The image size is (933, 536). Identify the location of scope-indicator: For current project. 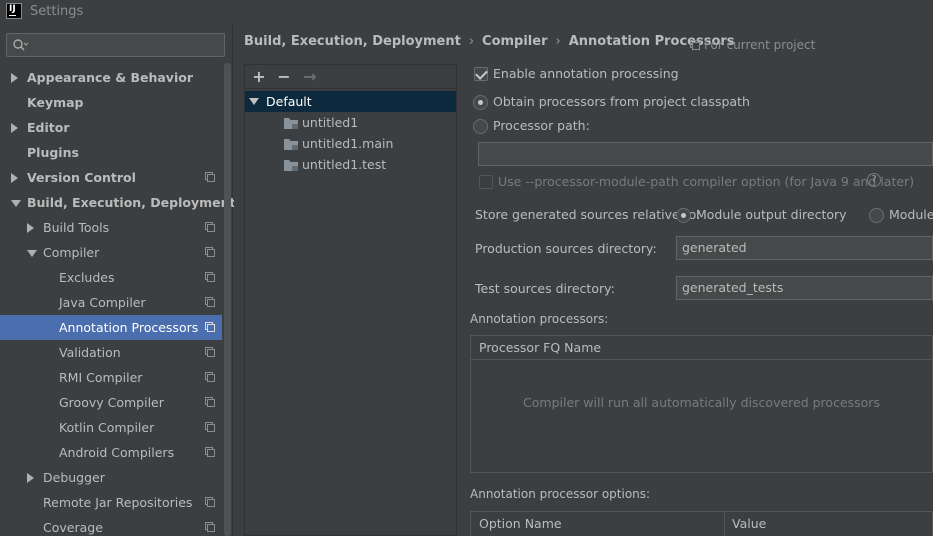
(752, 45).